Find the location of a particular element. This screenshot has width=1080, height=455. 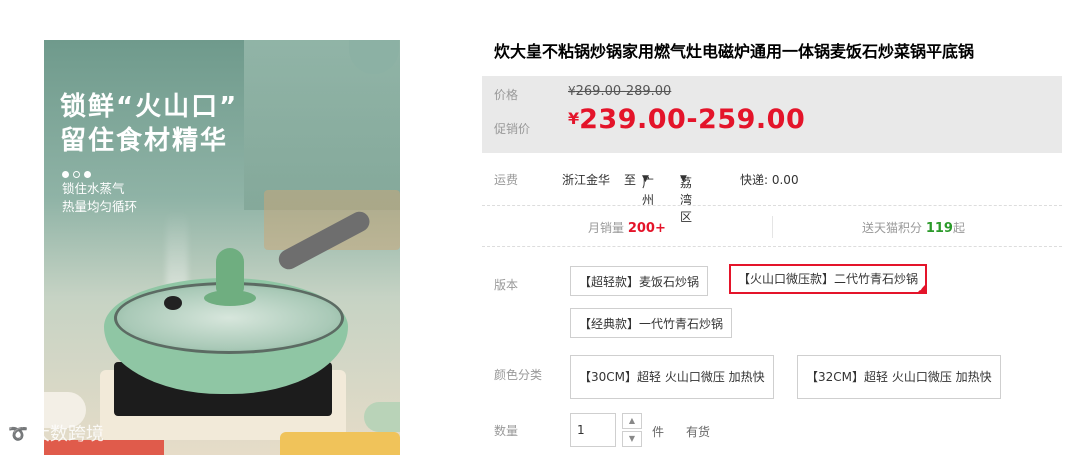

version-label: 版本 is located at coordinates (506, 285).